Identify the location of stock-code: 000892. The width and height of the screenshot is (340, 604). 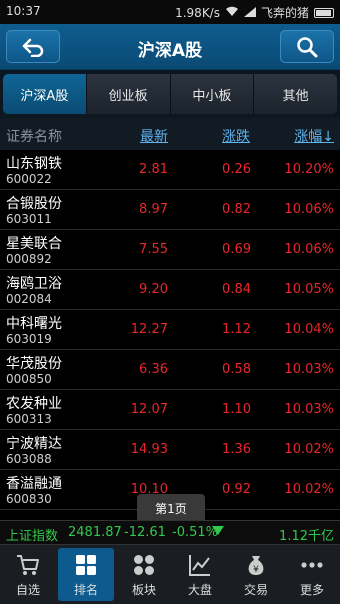
(29, 259).